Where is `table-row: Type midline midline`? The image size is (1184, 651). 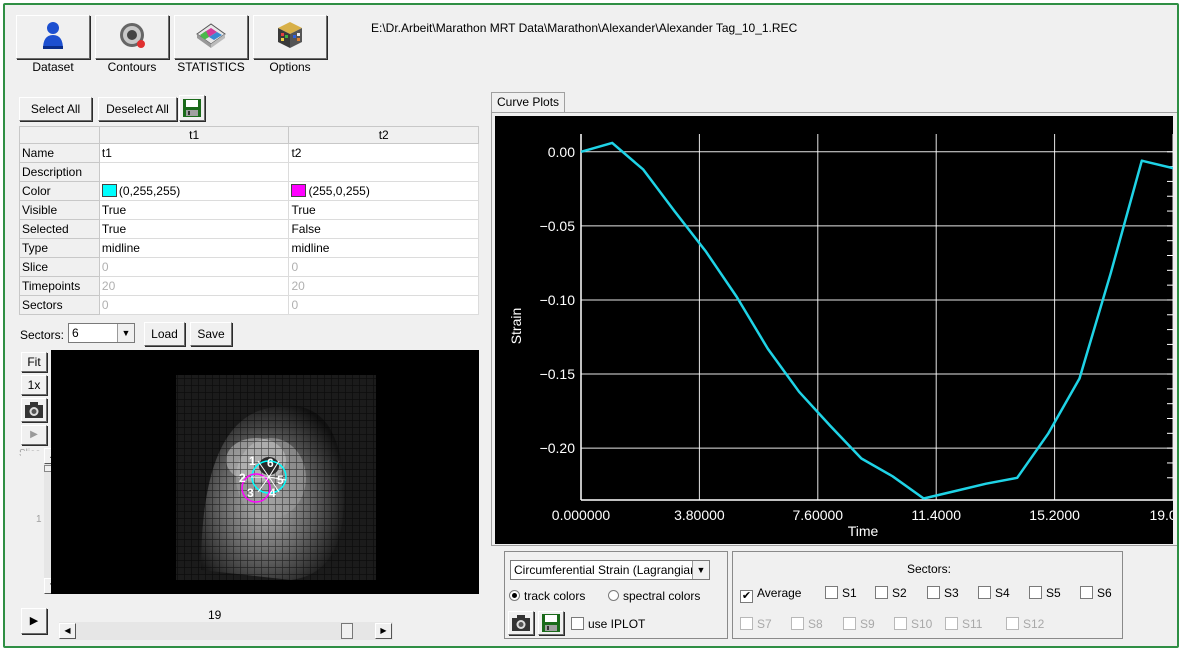 table-row: Type midline midline is located at coordinates (249, 248).